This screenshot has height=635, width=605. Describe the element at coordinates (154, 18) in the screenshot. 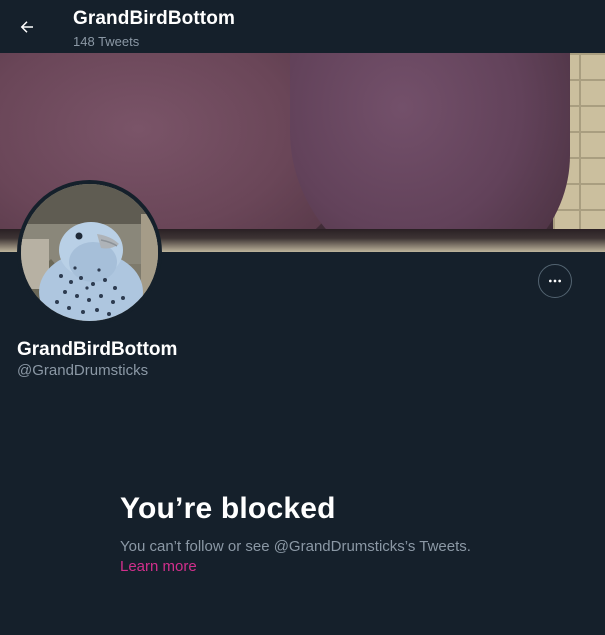

I see `header-title: GrandBirdBottom` at that location.